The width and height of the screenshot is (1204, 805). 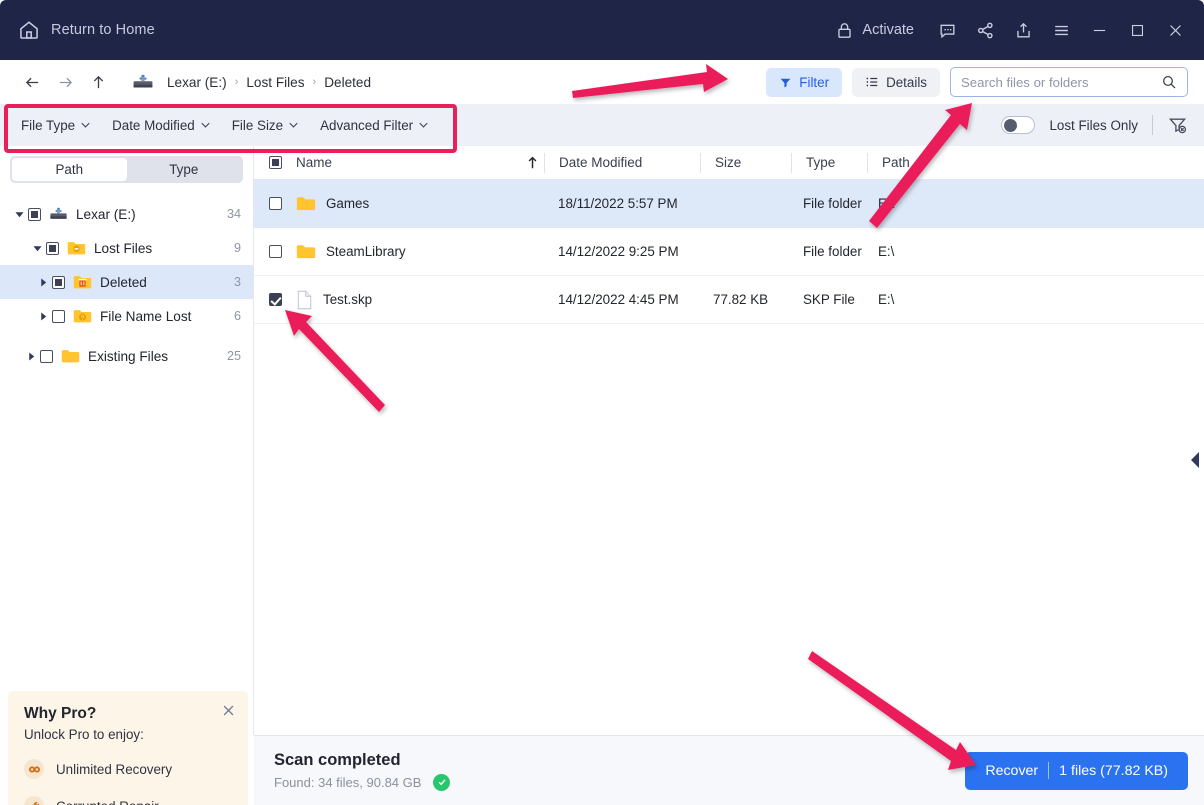 What do you see at coordinates (367, 125) in the screenshot?
I see `advanced-filter-label: Advanced Filter` at bounding box center [367, 125].